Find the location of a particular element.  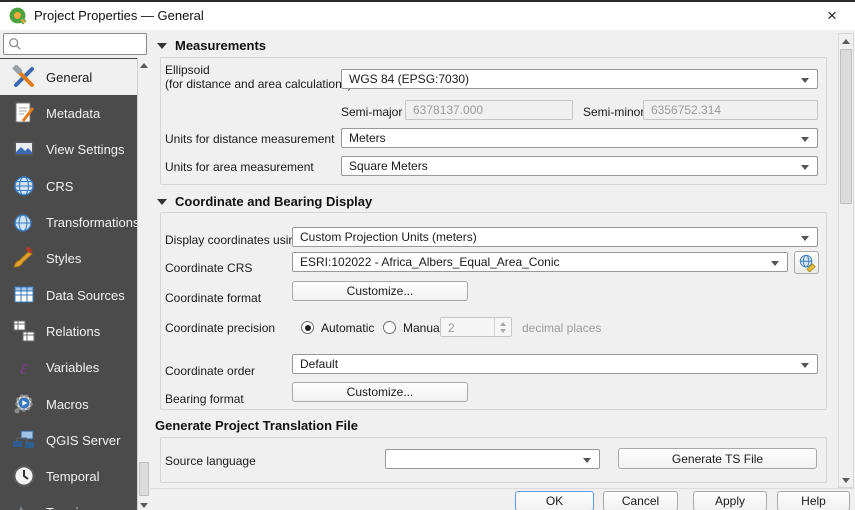

semi-minor-field: 6356752.314 is located at coordinates (730, 110).